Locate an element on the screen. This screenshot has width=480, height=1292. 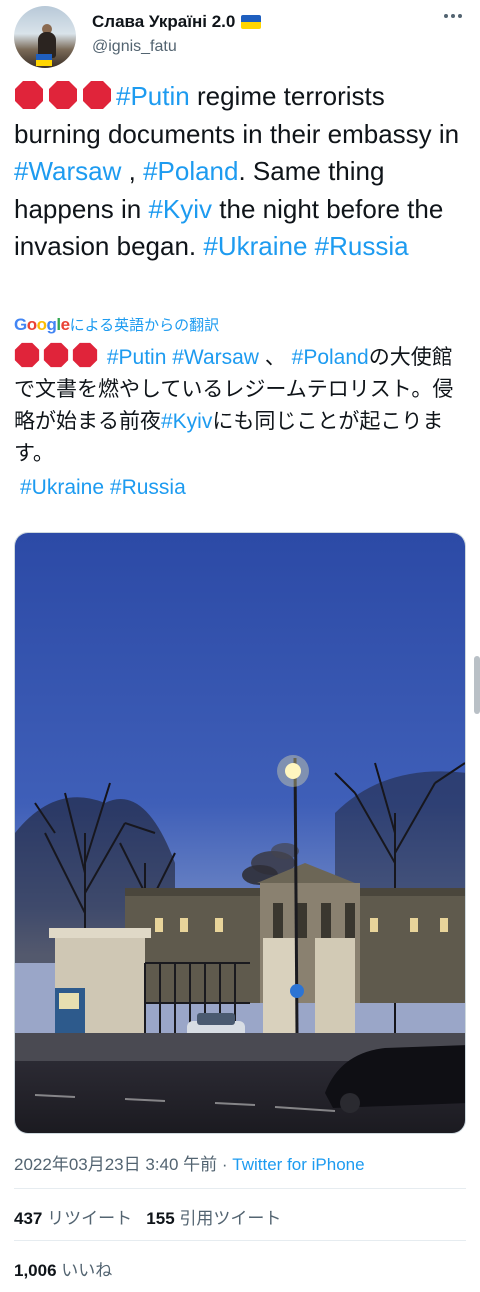
tweet-header: Слава Україні 2.0 @ignis_fatu is located at coordinates (240, 37).